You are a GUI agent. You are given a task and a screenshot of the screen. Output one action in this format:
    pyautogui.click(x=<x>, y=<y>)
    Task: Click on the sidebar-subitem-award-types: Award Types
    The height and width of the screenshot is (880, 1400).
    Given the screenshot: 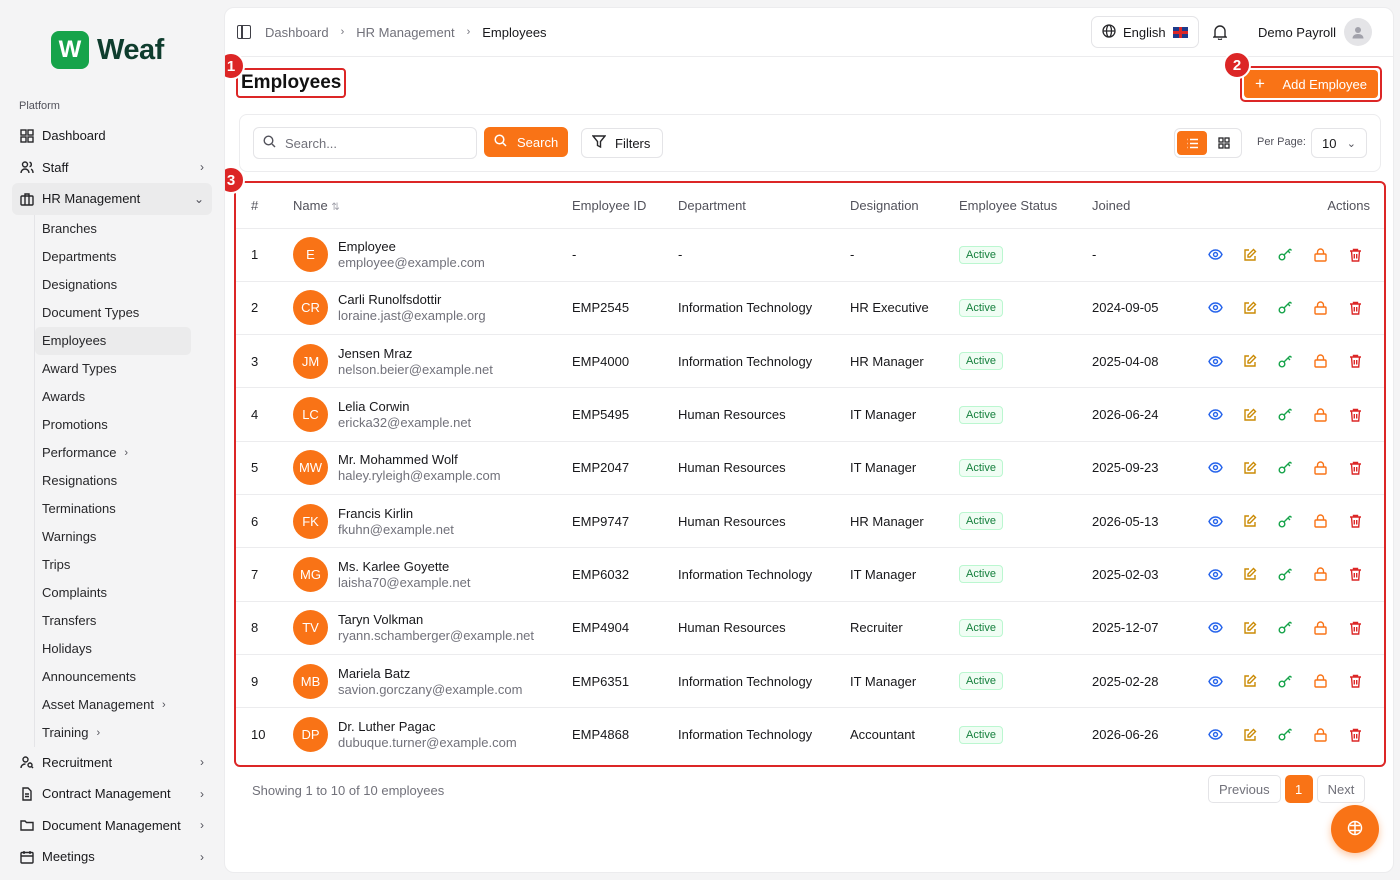 What is the action you would take?
    pyautogui.click(x=113, y=369)
    